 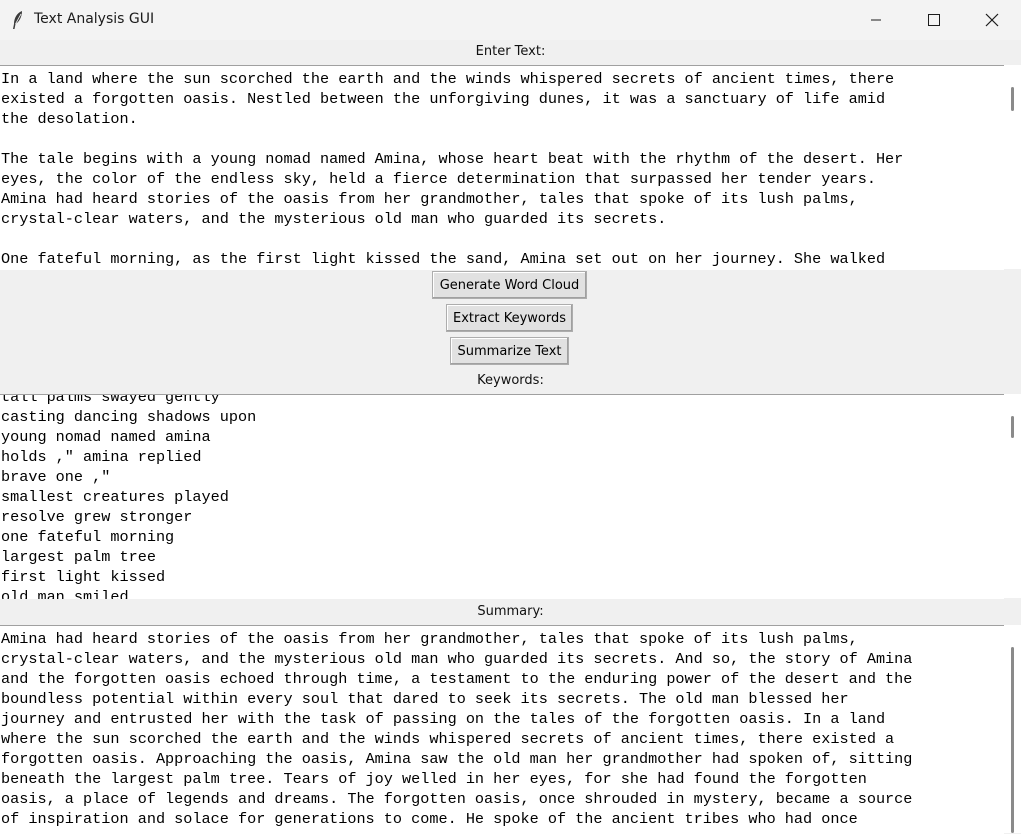 I want to click on keywords-scroll-thumb, so click(x=1012, y=427).